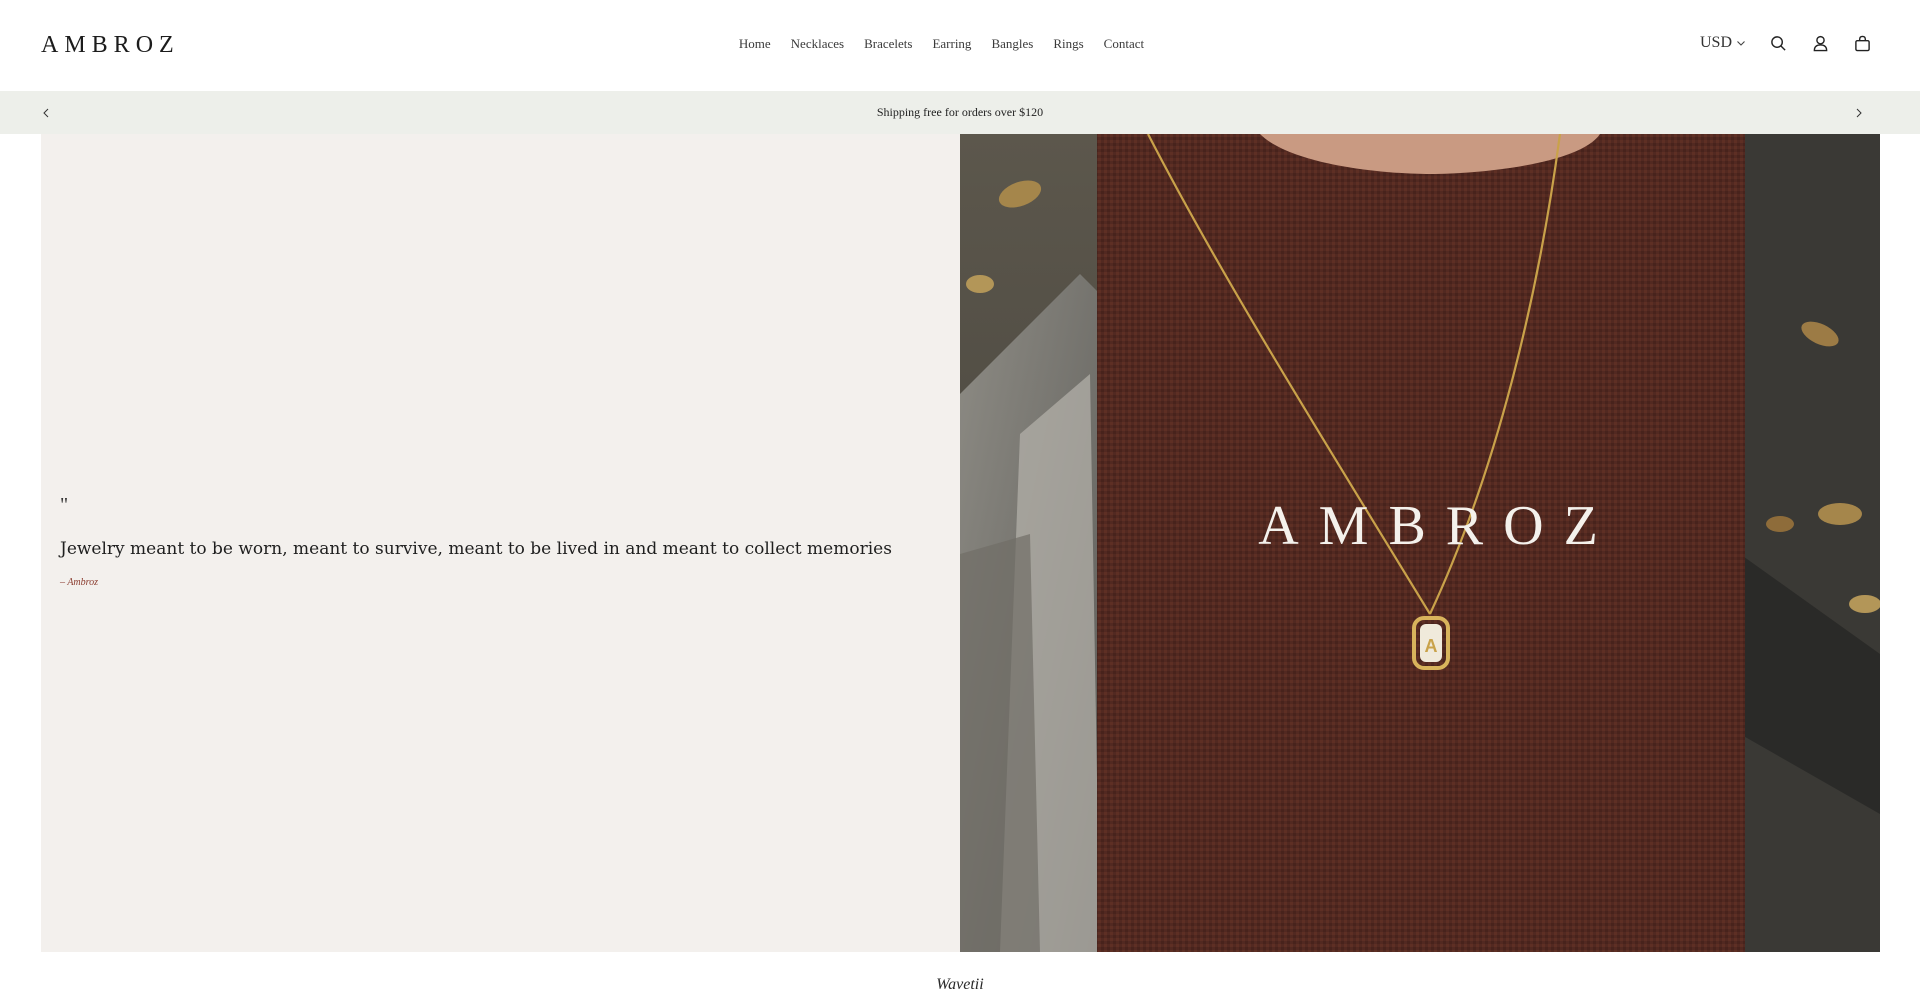 The height and width of the screenshot is (993, 1920). I want to click on cart-icon, so click(1862, 43).